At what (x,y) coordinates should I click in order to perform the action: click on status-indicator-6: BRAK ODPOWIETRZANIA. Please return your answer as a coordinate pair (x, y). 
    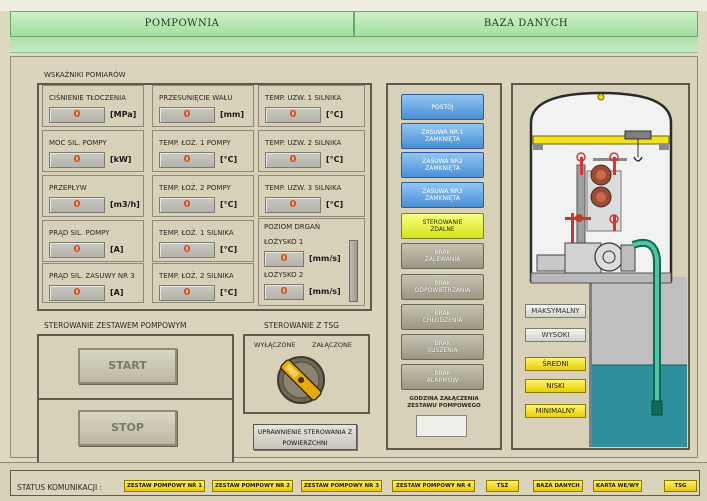
    Looking at the image, I should click on (442, 287).